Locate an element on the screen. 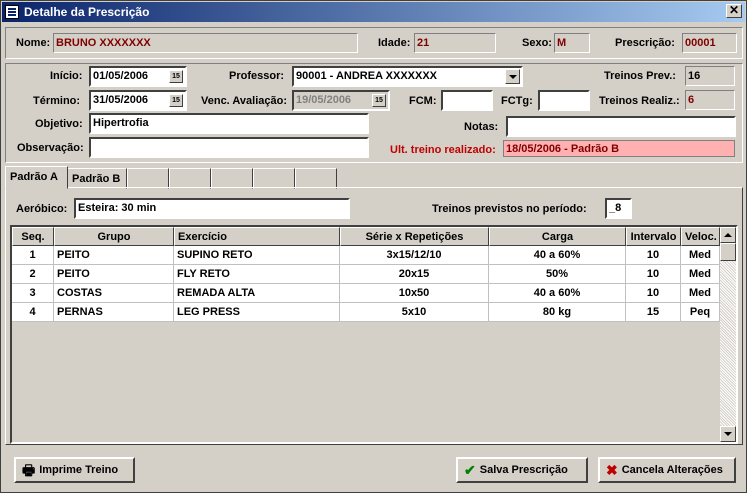 Image resolution: width=747 pixels, height=493 pixels. scroll-down-icon is located at coordinates (728, 434).